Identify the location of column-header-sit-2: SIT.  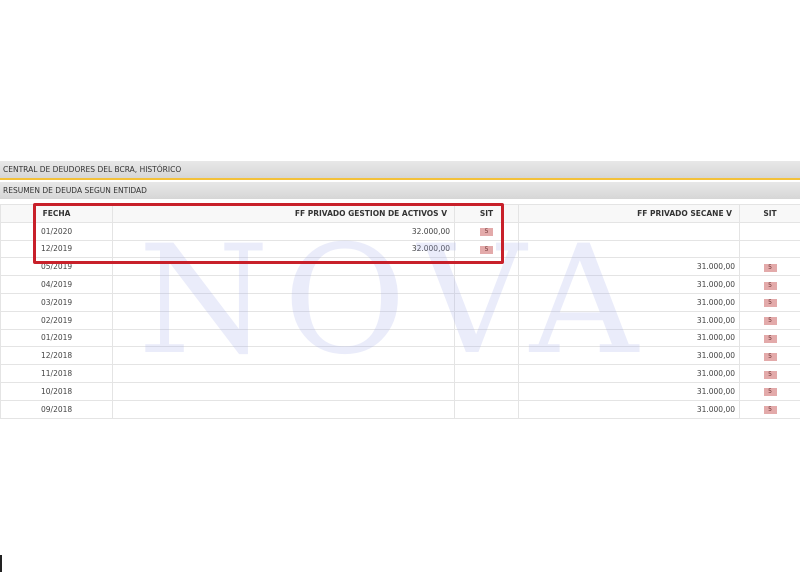
(769, 213).